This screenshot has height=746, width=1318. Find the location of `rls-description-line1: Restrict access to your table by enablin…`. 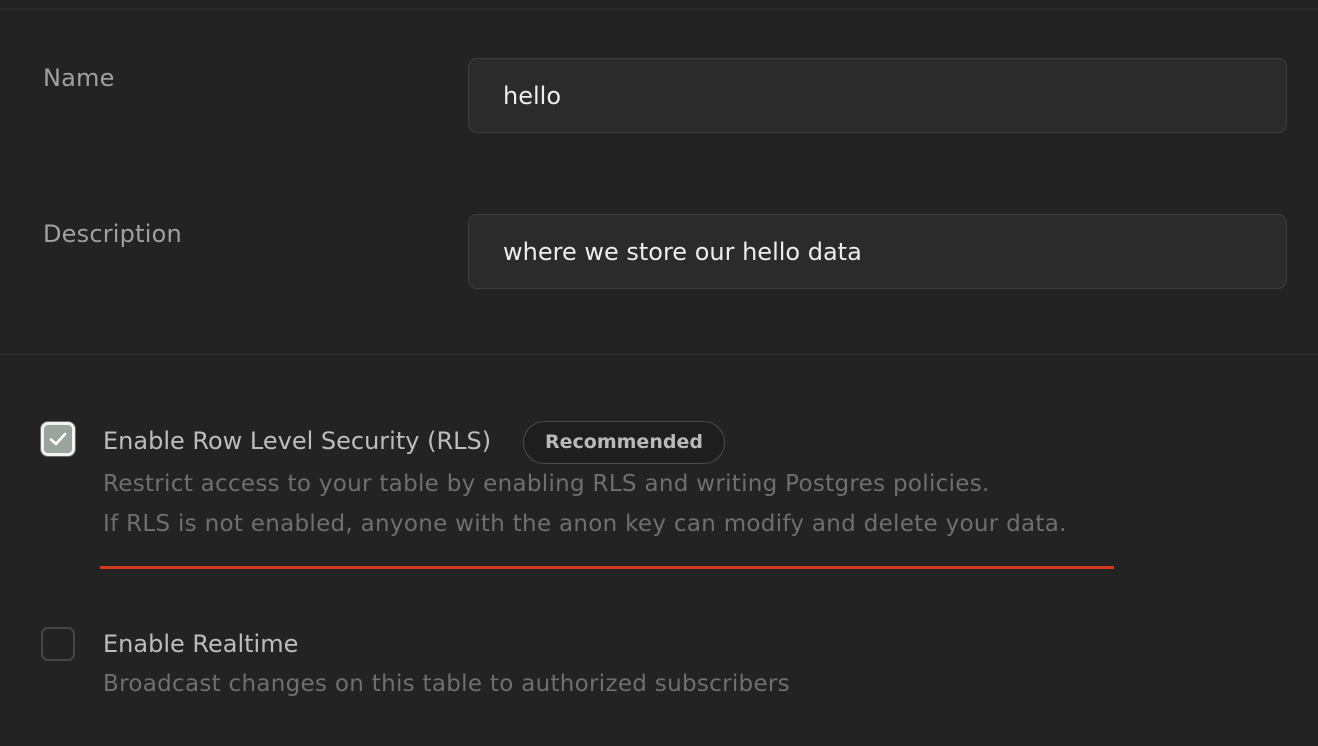

rls-description-line1: Restrict access to your table by enablin… is located at coordinates (546, 484).